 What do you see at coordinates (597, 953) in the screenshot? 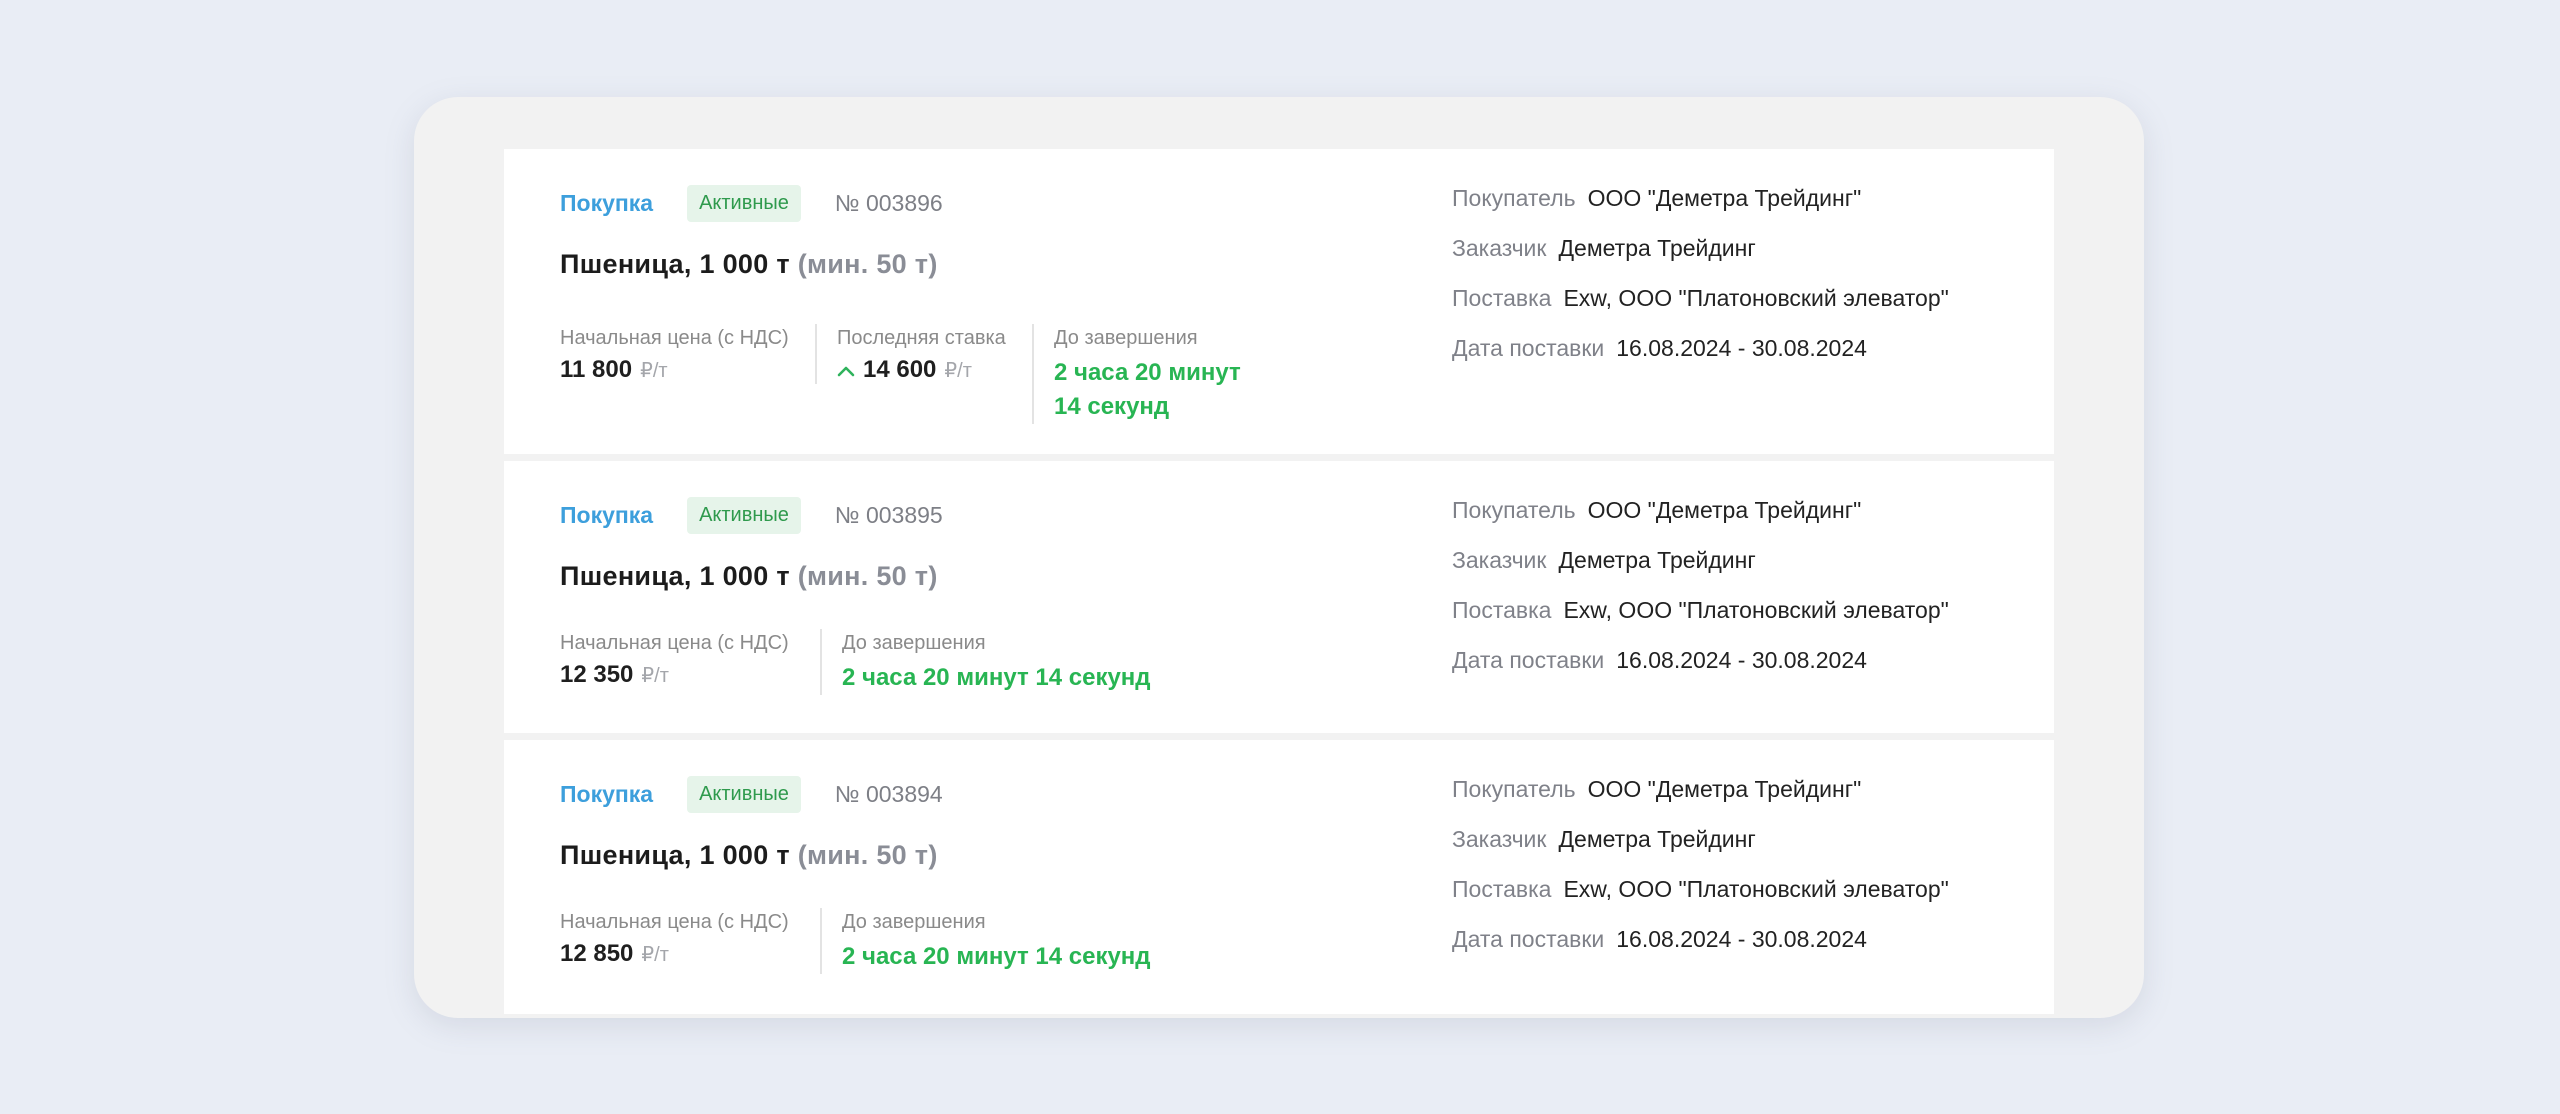
I see `start-price-value: 12 850` at bounding box center [597, 953].